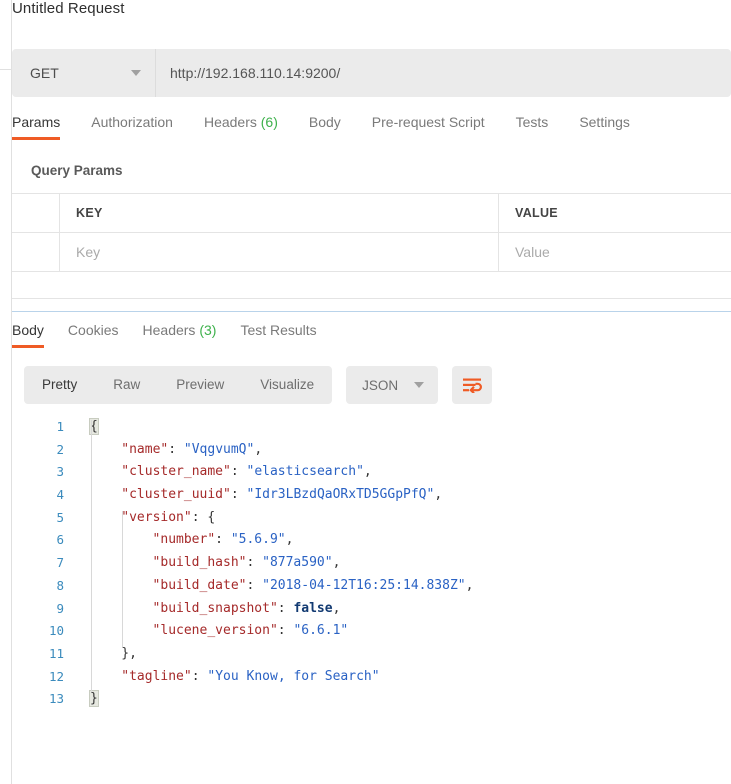 This screenshot has width=731, height=784. I want to click on param-value-input: Value, so click(615, 252).